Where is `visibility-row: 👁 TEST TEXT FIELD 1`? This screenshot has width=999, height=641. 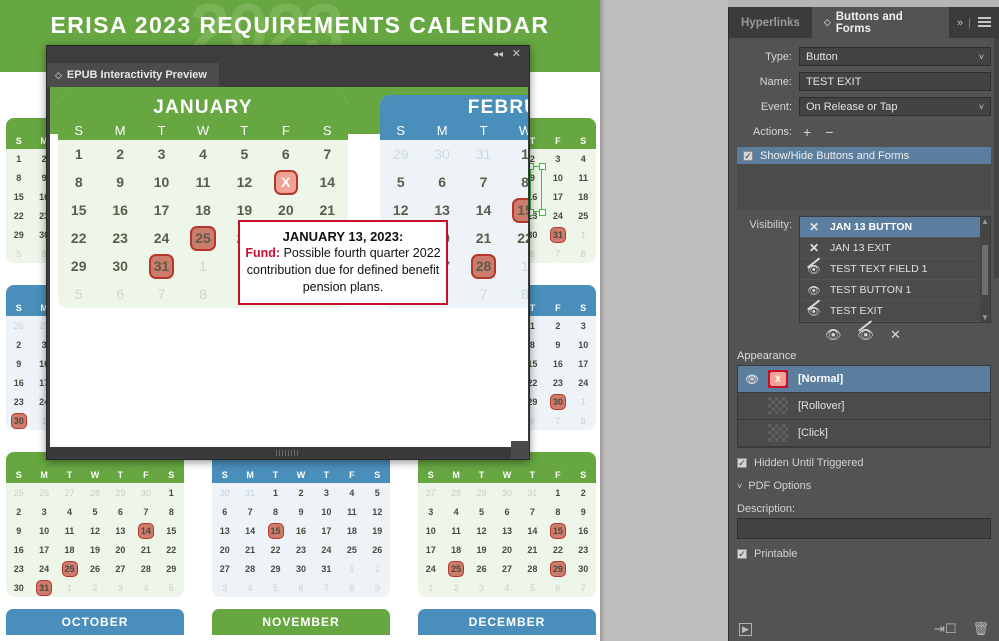
visibility-row: 👁 TEST TEXT FIELD 1 is located at coordinates (895, 268).